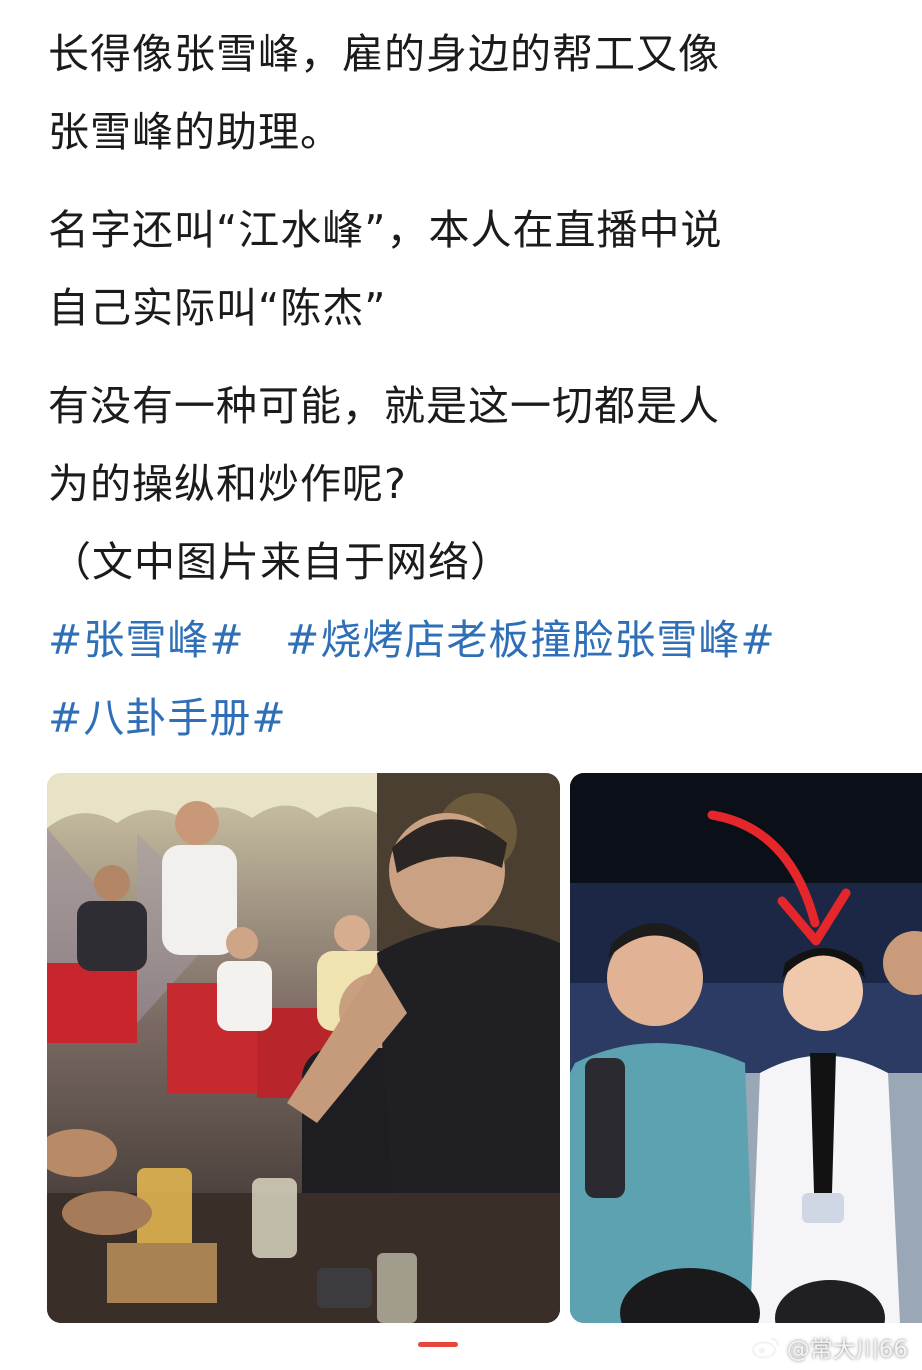 The height and width of the screenshot is (1370, 922). I want to click on post-text-line-3: 名字还叫“江水峰”，本人在直播中说, so click(385, 230).